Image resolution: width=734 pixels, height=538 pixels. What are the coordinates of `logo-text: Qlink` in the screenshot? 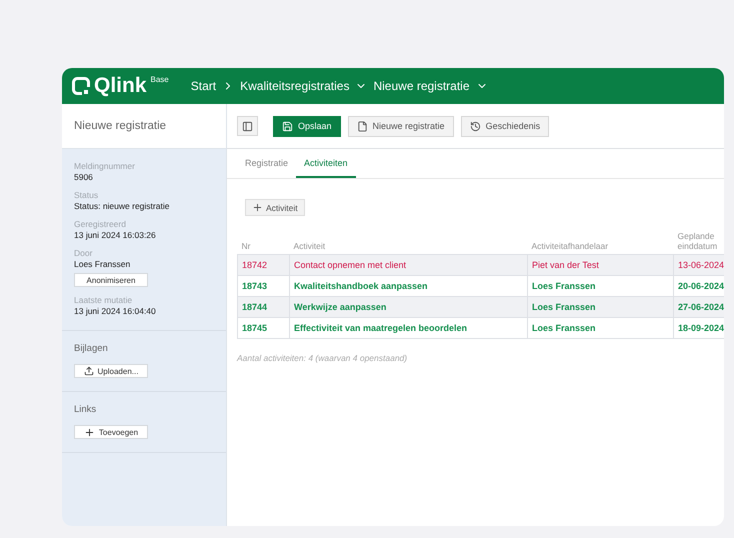 It's located at (120, 86).